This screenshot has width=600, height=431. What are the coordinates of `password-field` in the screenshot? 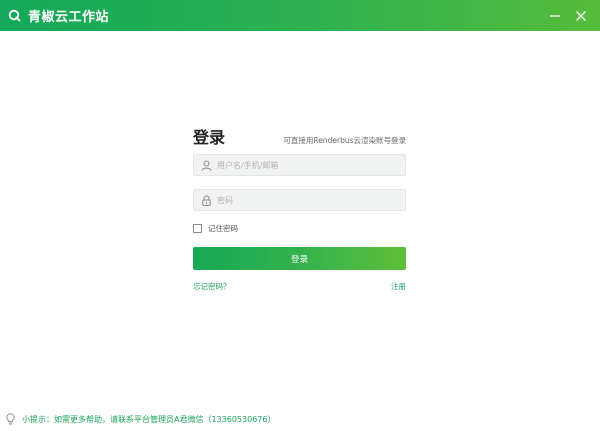 It's located at (299, 200).